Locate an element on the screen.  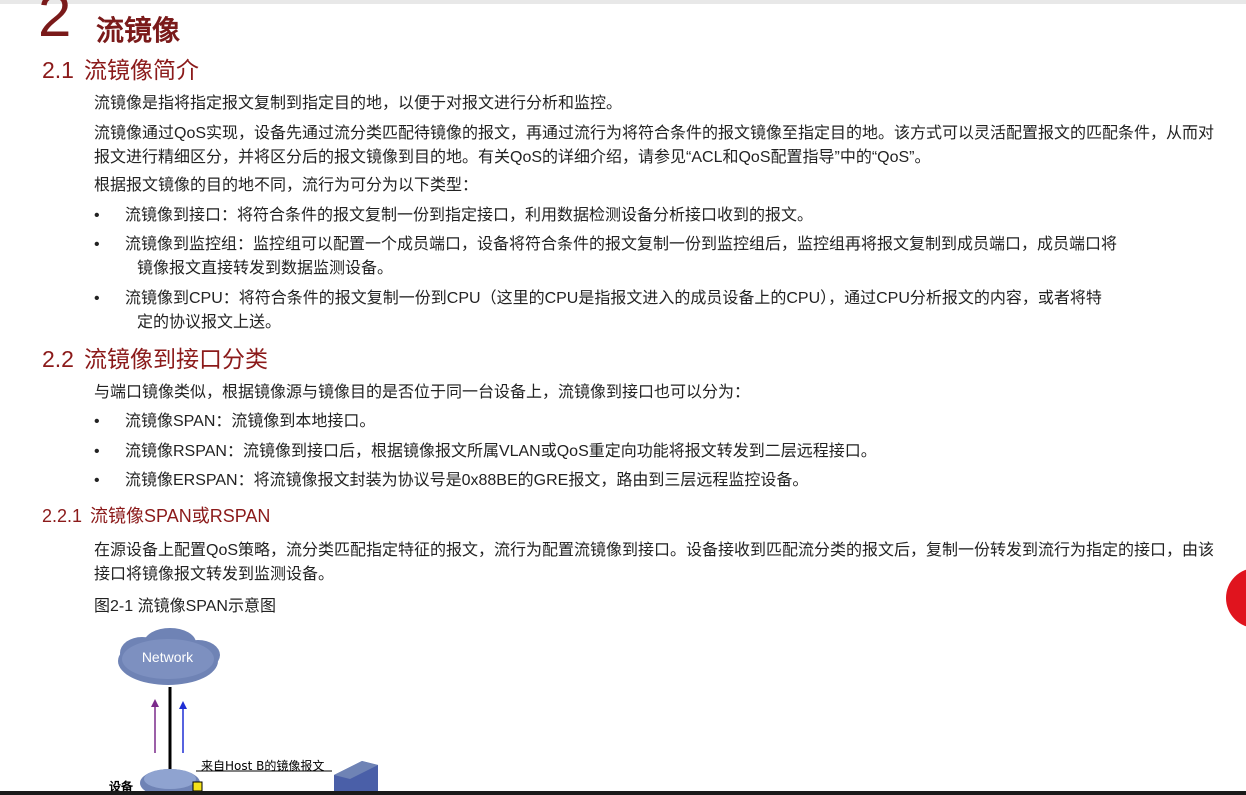
chapter-number: 2 is located at coordinates (55, 24).